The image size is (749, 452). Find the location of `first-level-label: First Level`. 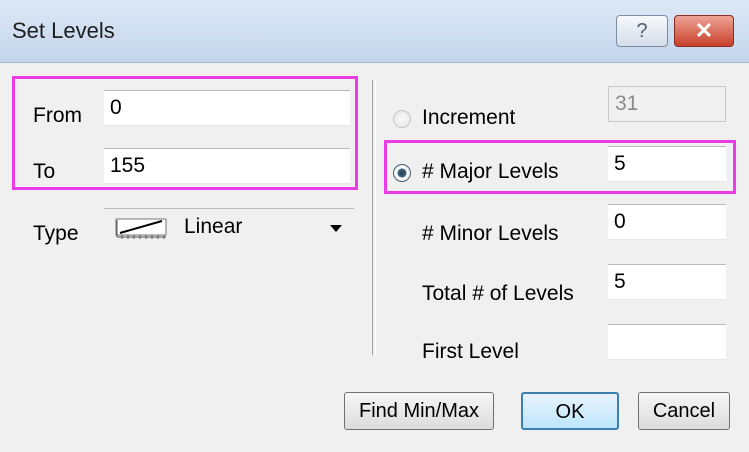

first-level-label: First Level is located at coordinates (470, 351).